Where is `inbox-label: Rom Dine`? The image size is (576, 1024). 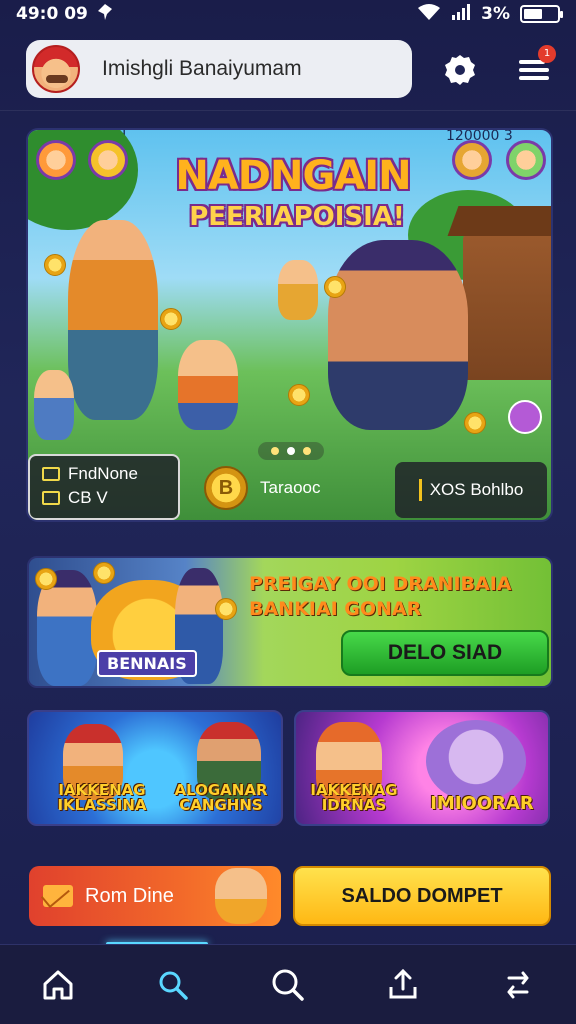
inbox-label: Rom Dine is located at coordinates (129, 895).